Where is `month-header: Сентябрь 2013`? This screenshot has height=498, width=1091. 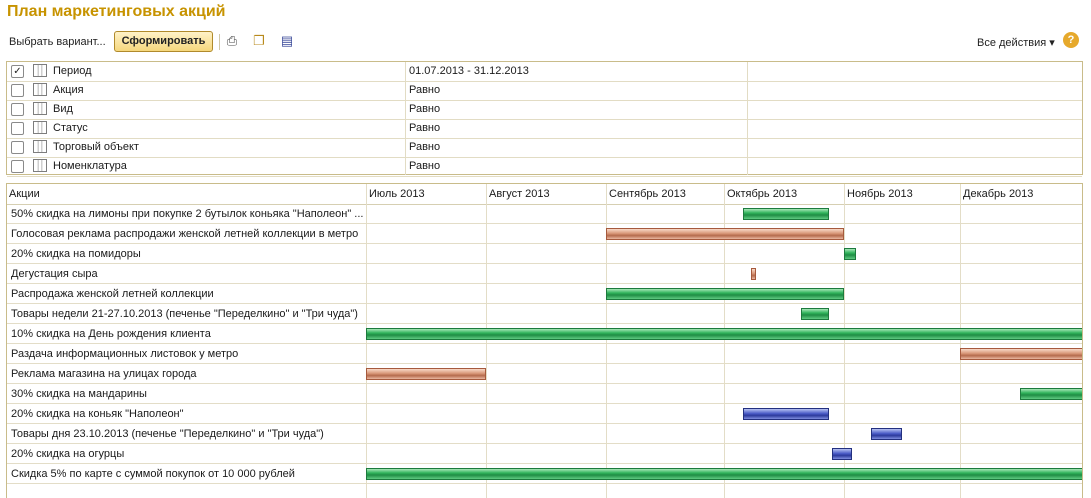
month-header: Сентябрь 2013 is located at coordinates (665, 194).